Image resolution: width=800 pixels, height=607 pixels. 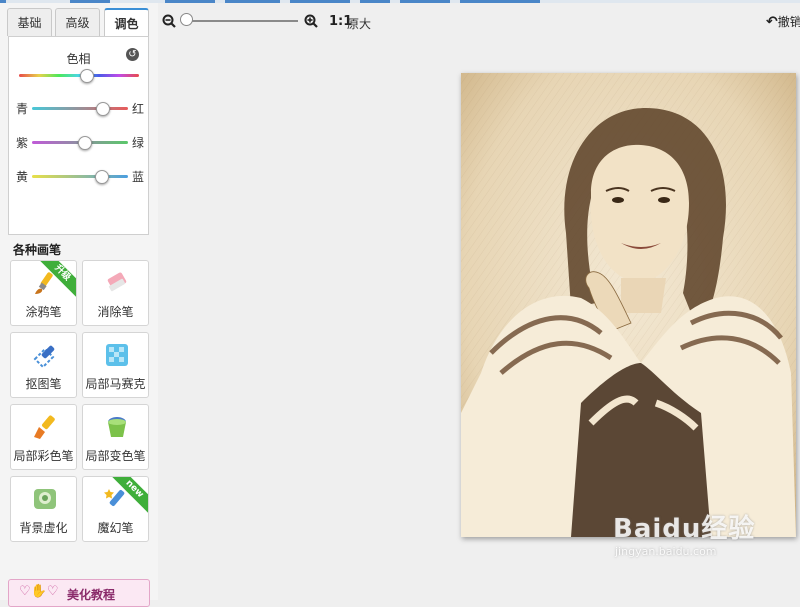 I want to click on color-brush-icon, so click(x=44, y=427).